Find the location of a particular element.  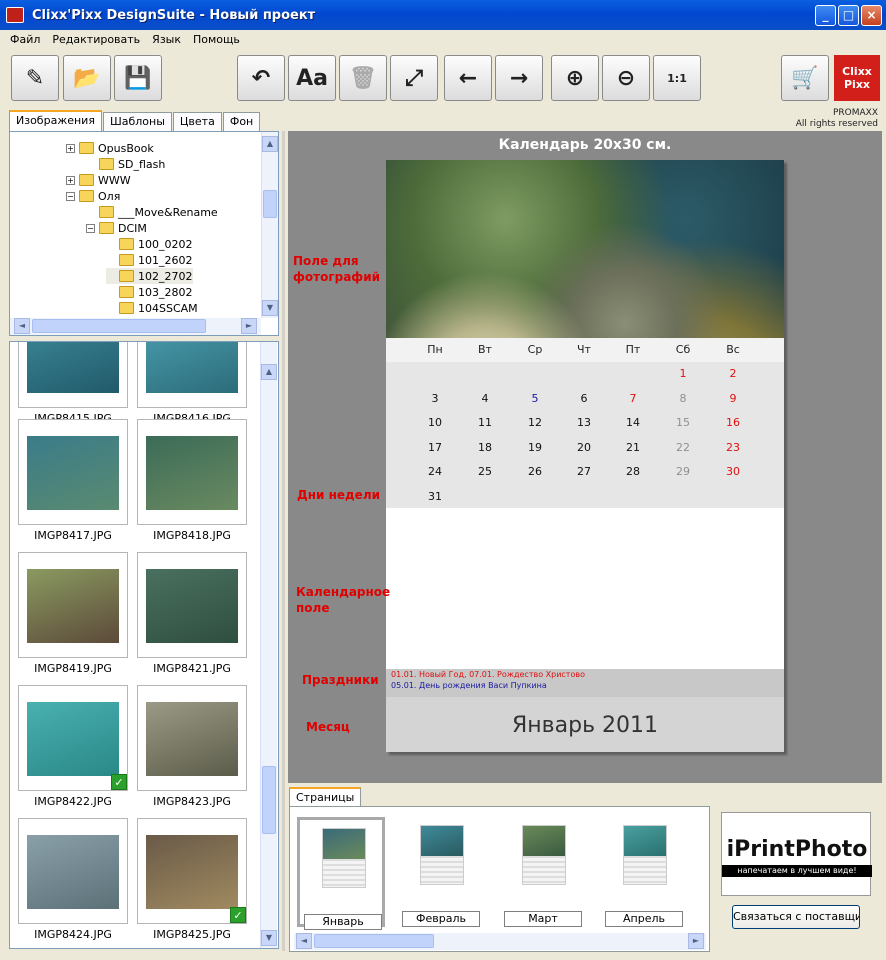

calendar-day: 17 is located at coordinates (435, 447).